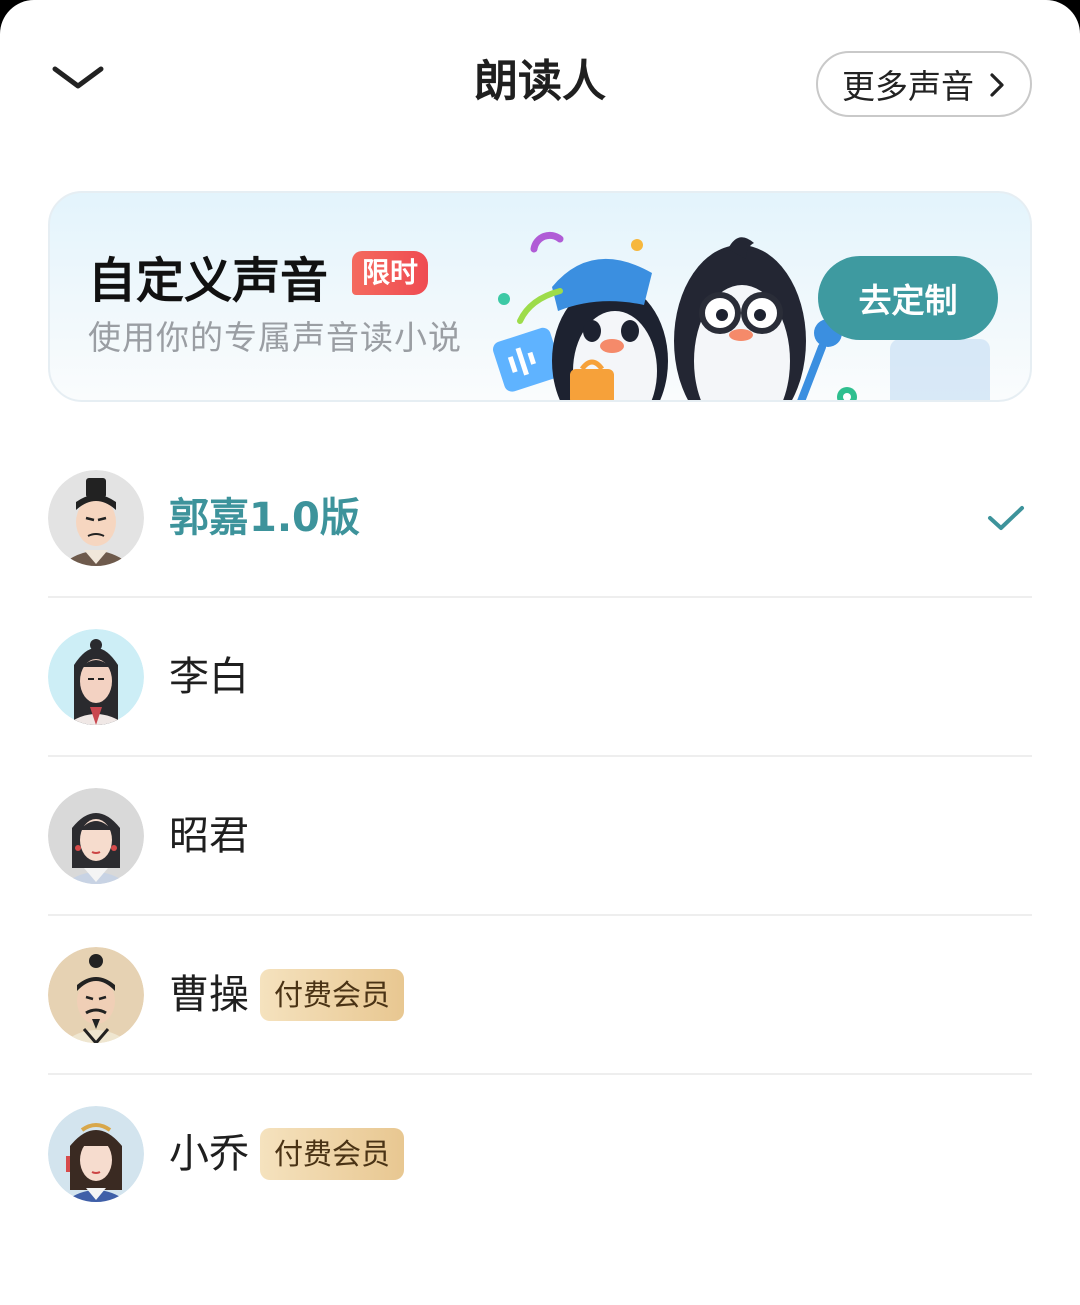  I want to click on collapse-button, so click(78, 77).